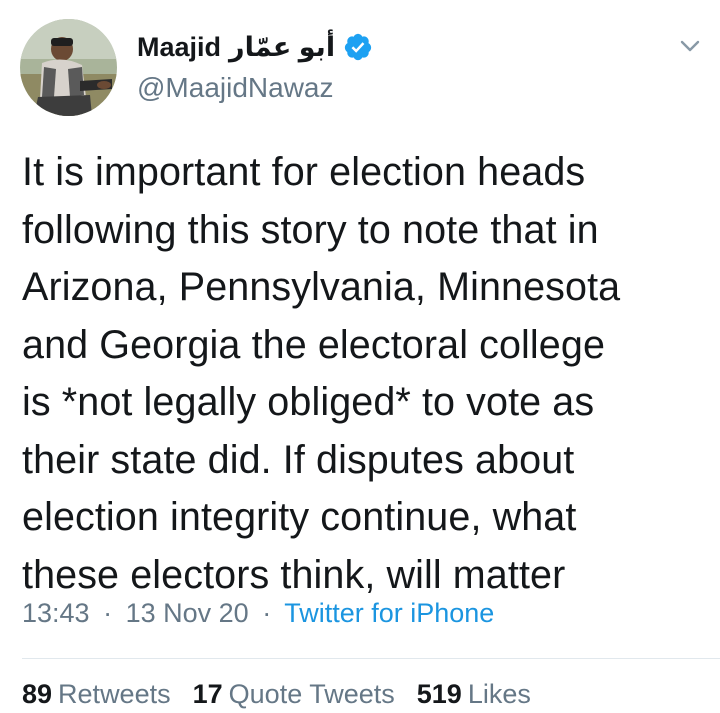  Describe the element at coordinates (258, 613) in the screenshot. I see `tweet-meta: 13:43 · 13 Nov 20 · Twitter for iPhone` at that location.